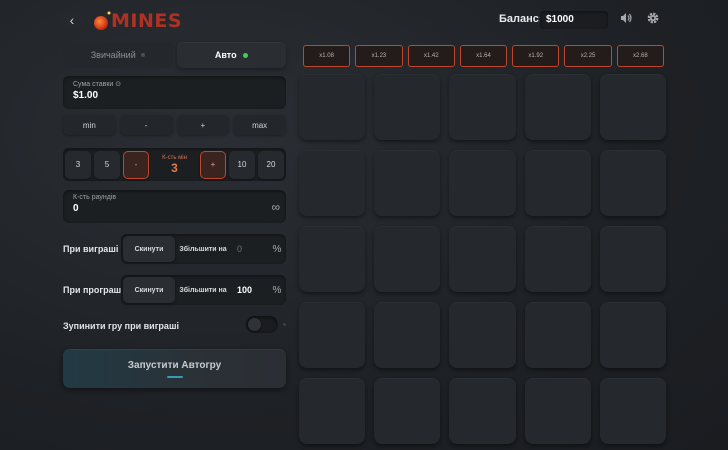 The height and width of the screenshot is (450, 728). I want to click on multiplier-chip: x1.08, so click(327, 56).